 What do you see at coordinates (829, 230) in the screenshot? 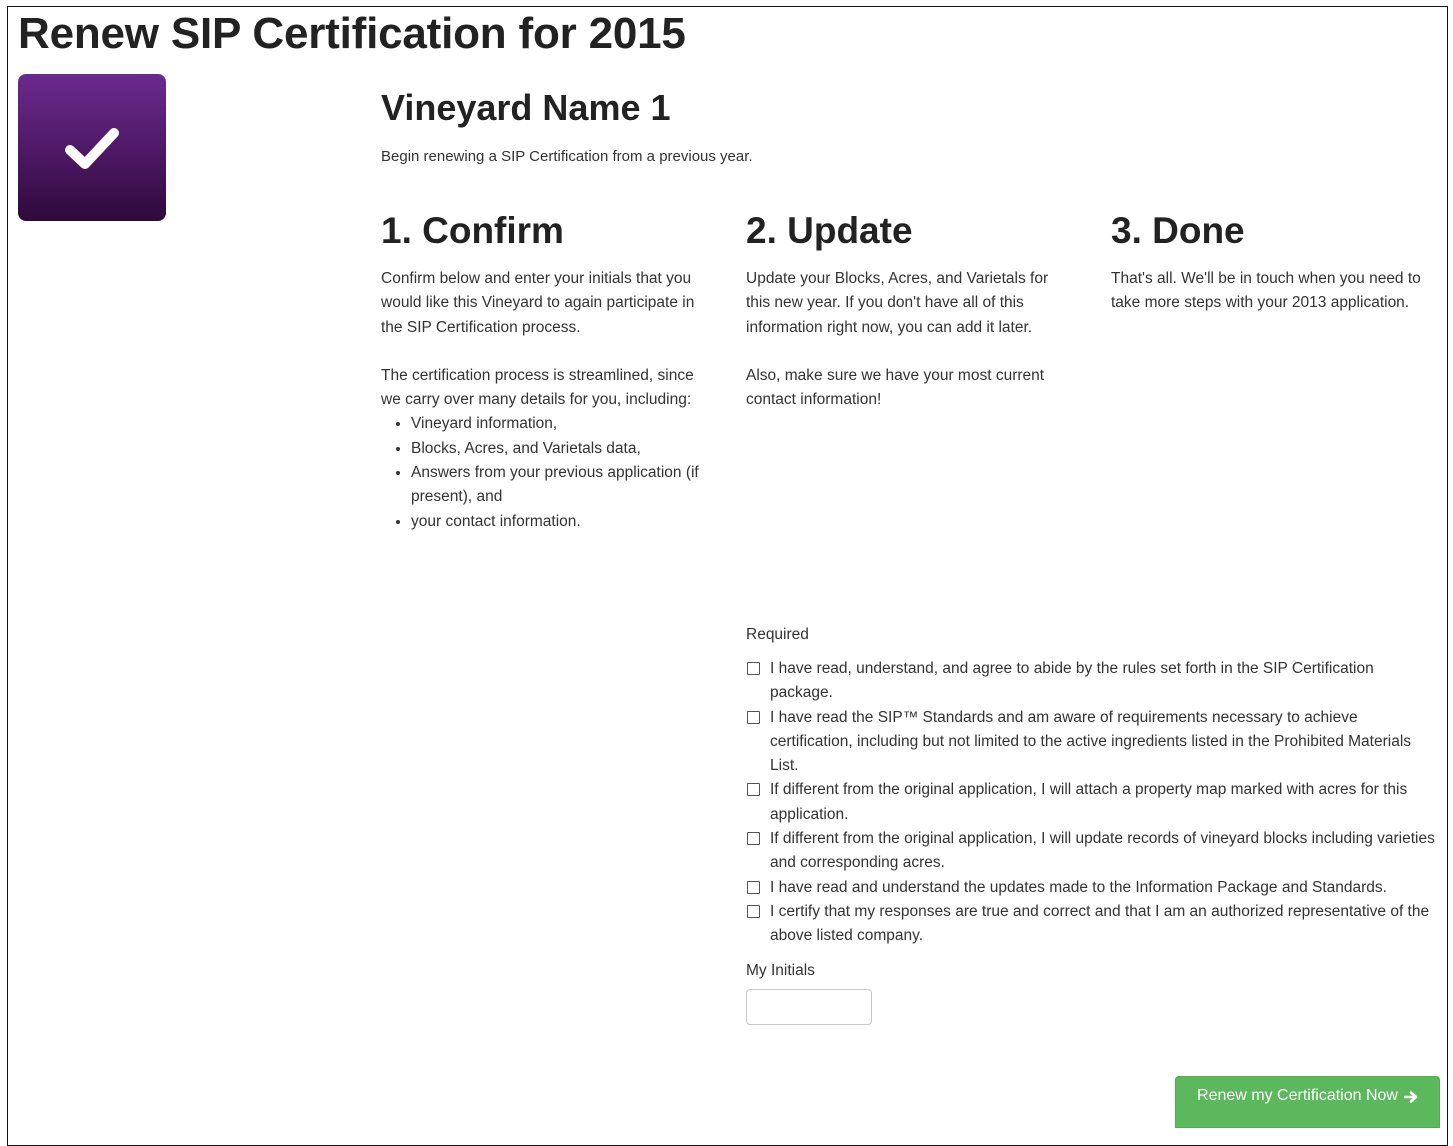
I see `step-heading: 2. Update` at bounding box center [829, 230].